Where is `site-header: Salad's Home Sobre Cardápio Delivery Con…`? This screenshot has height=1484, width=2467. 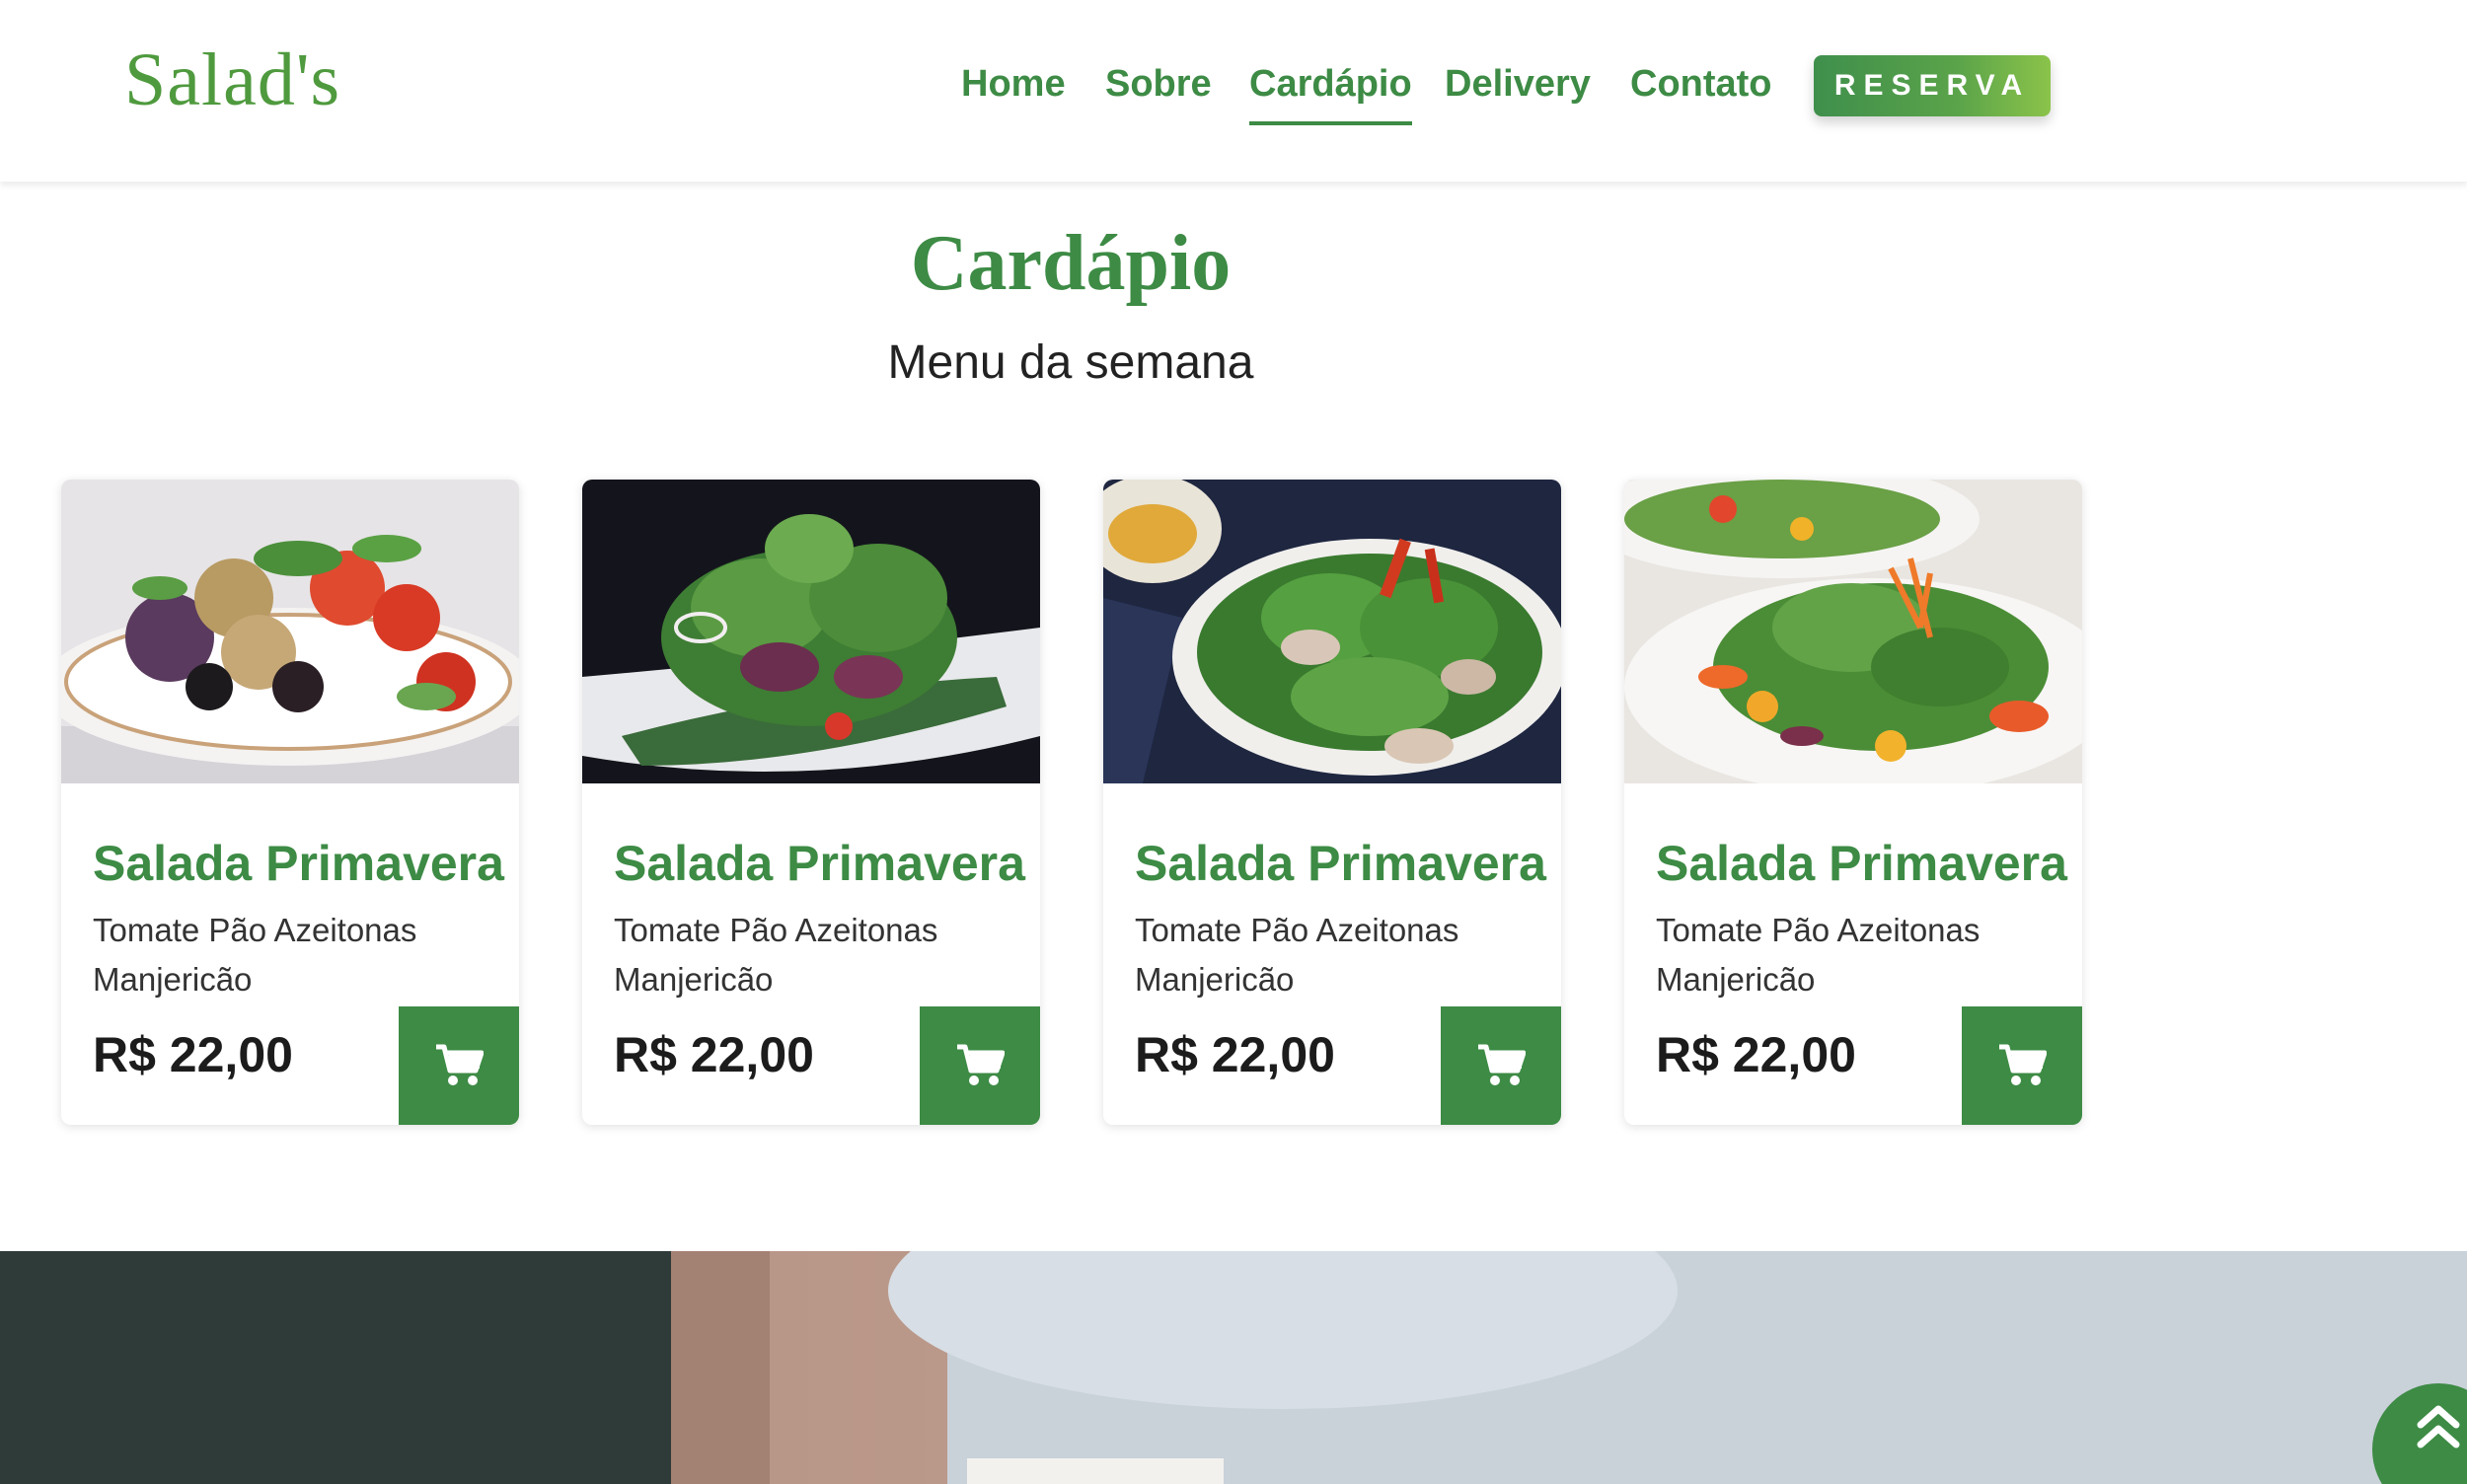 site-header: Salad's Home Sobre Cardápio Delivery Con… is located at coordinates (1233, 91).